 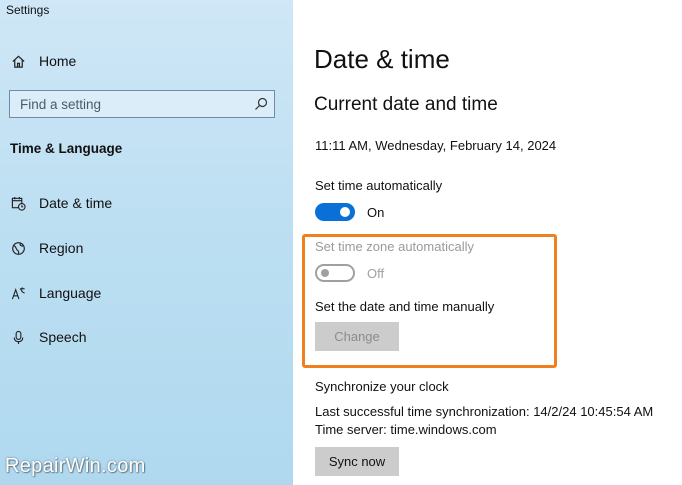 I want to click on sync-now-button: Sync now, so click(x=357, y=461).